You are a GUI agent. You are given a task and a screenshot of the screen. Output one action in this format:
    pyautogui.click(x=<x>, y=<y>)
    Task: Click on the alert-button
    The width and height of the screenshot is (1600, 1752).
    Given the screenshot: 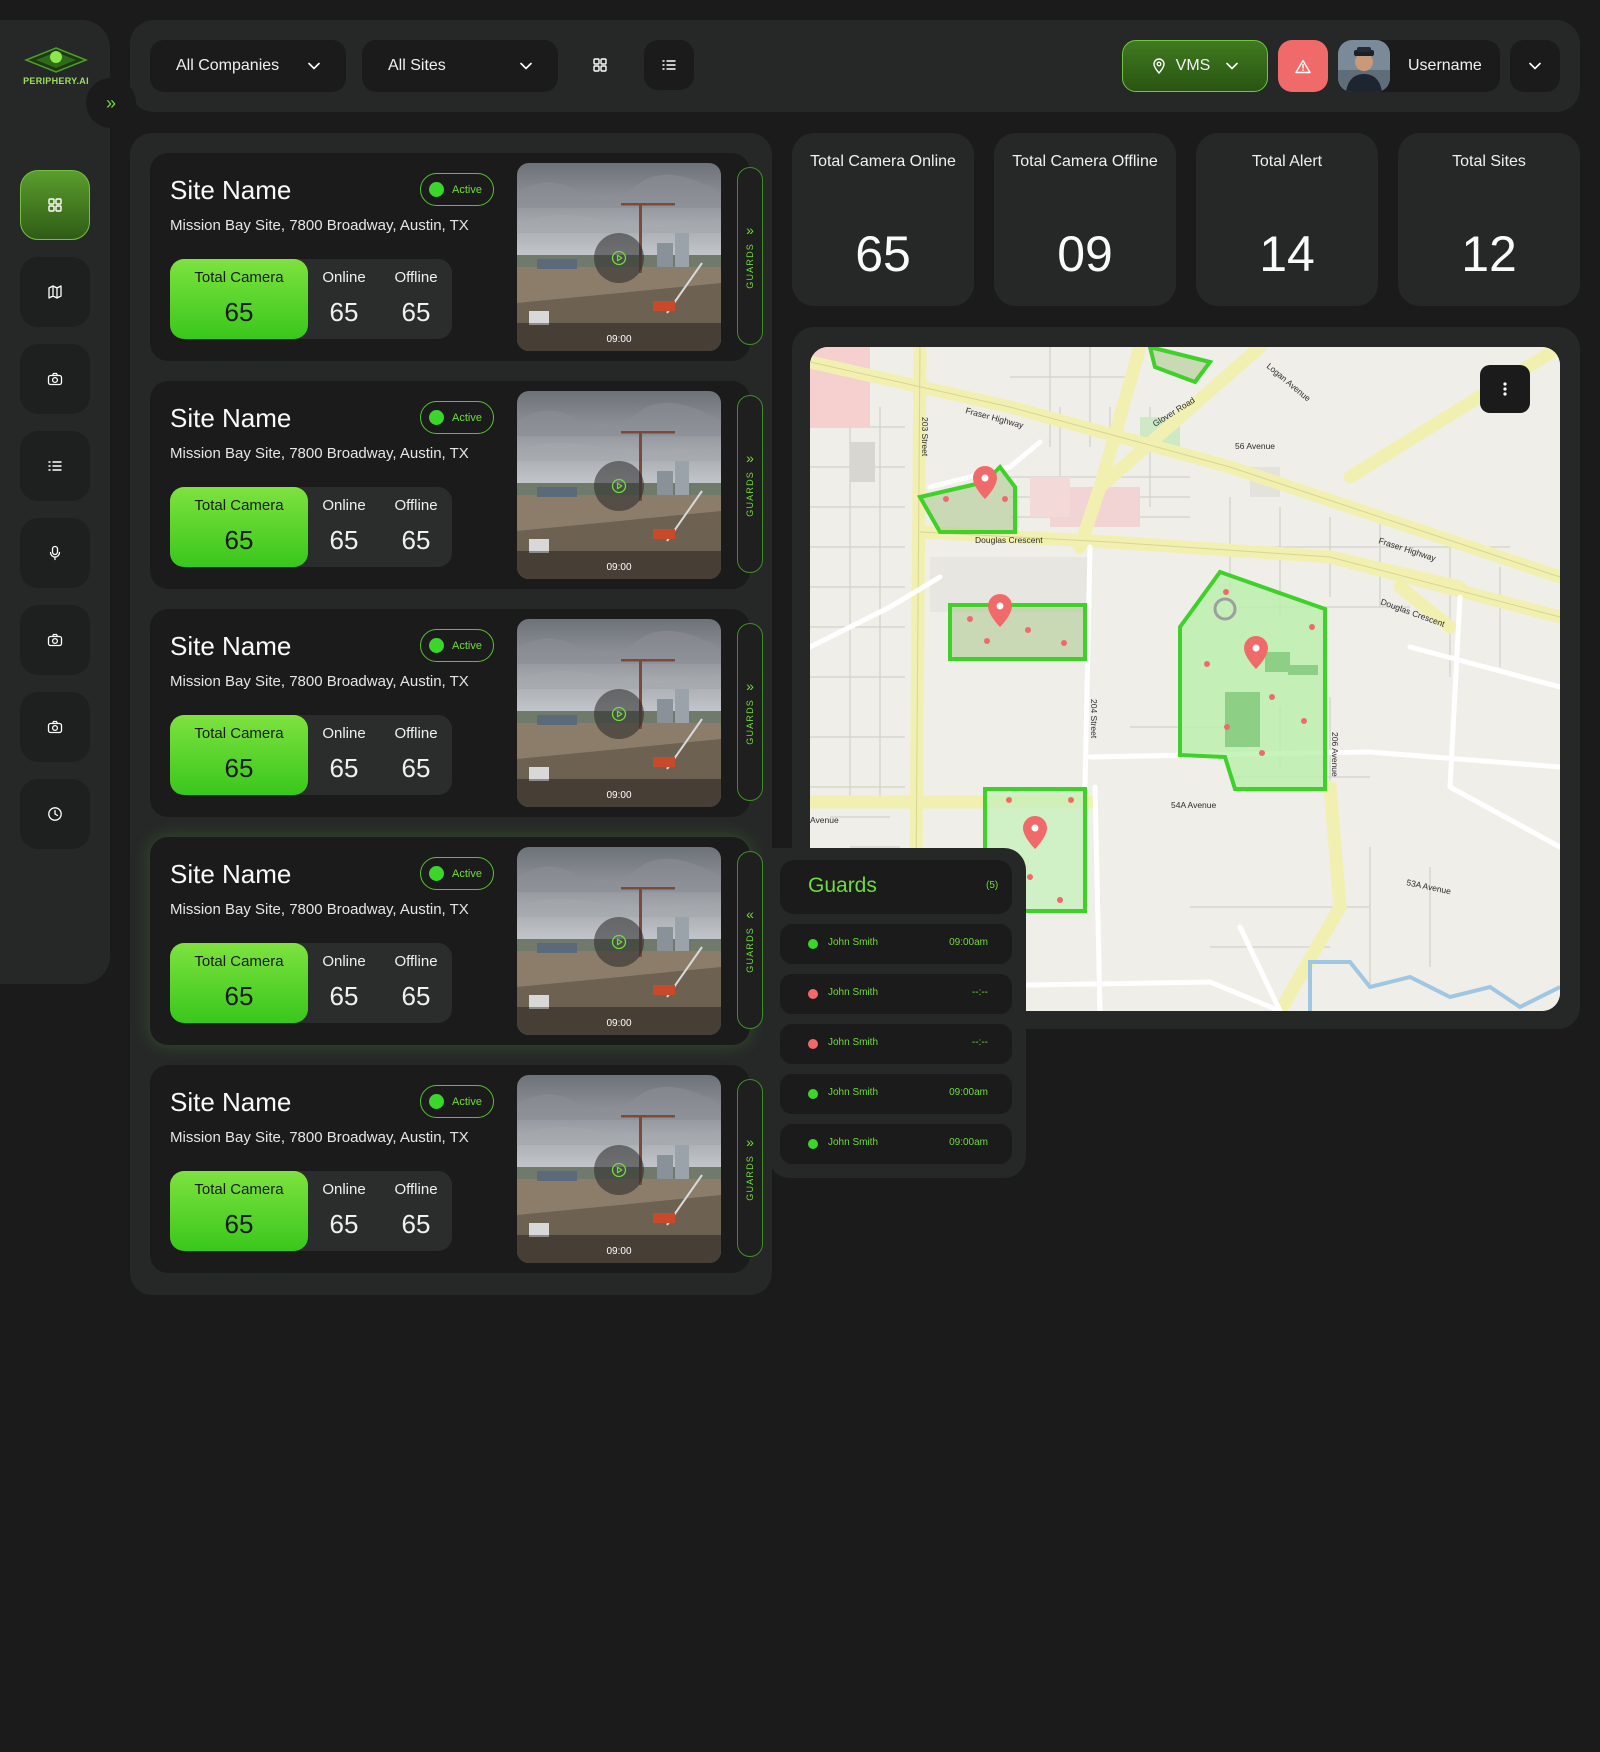 What is the action you would take?
    pyautogui.click(x=1303, y=66)
    